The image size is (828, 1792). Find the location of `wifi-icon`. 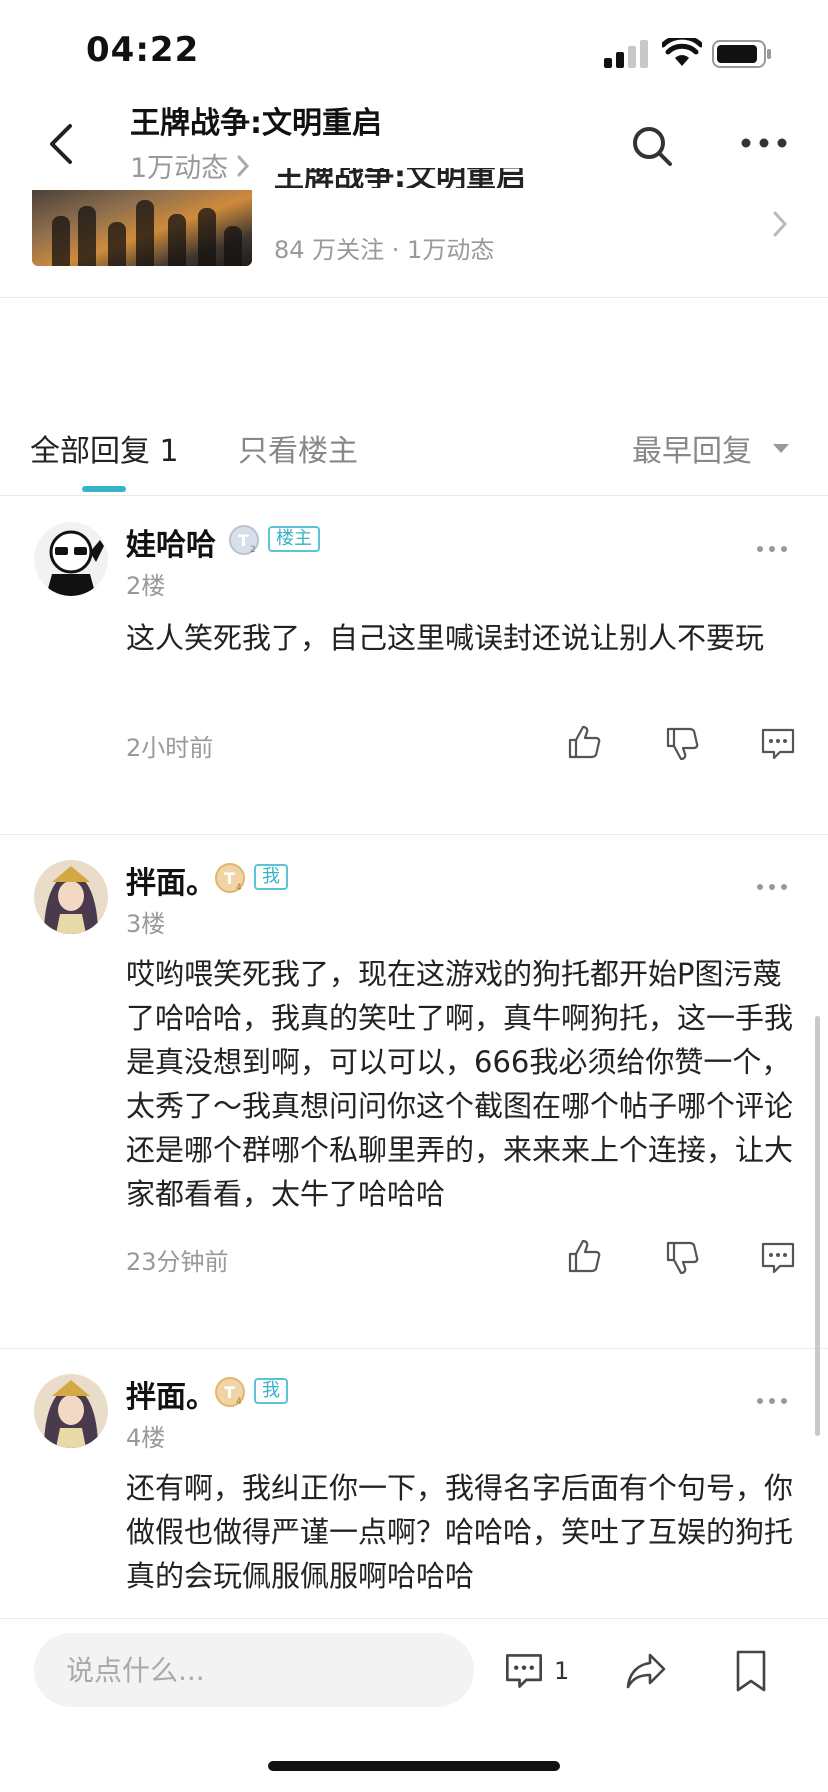

wifi-icon is located at coordinates (682, 52).